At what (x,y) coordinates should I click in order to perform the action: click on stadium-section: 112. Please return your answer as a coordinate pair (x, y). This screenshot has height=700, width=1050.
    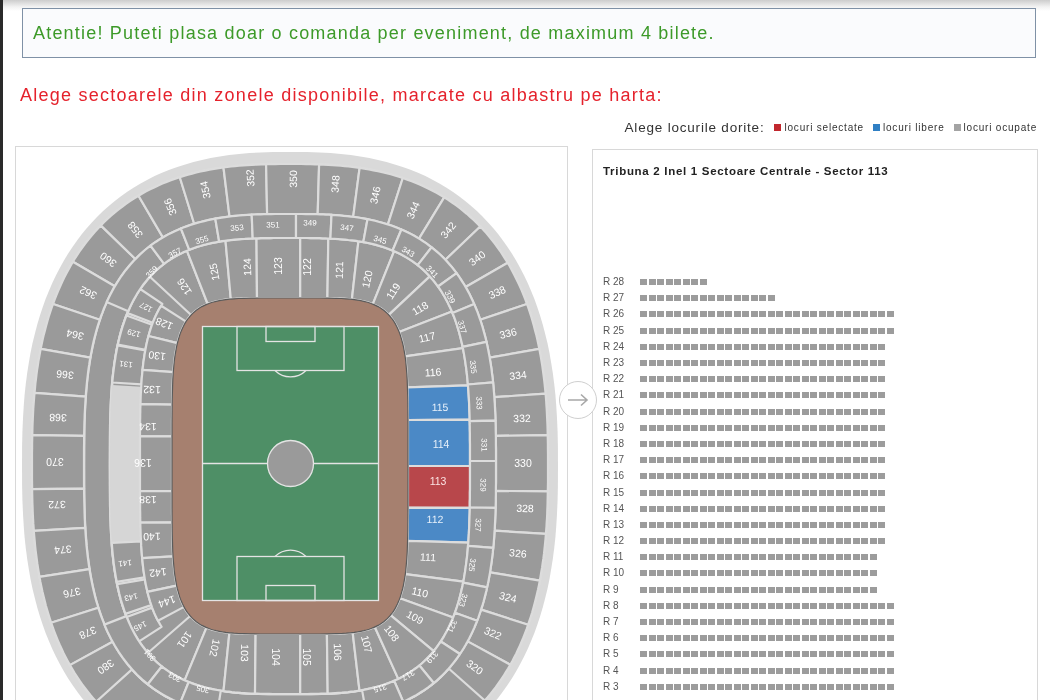
    Looking at the image, I should click on (438, 525).